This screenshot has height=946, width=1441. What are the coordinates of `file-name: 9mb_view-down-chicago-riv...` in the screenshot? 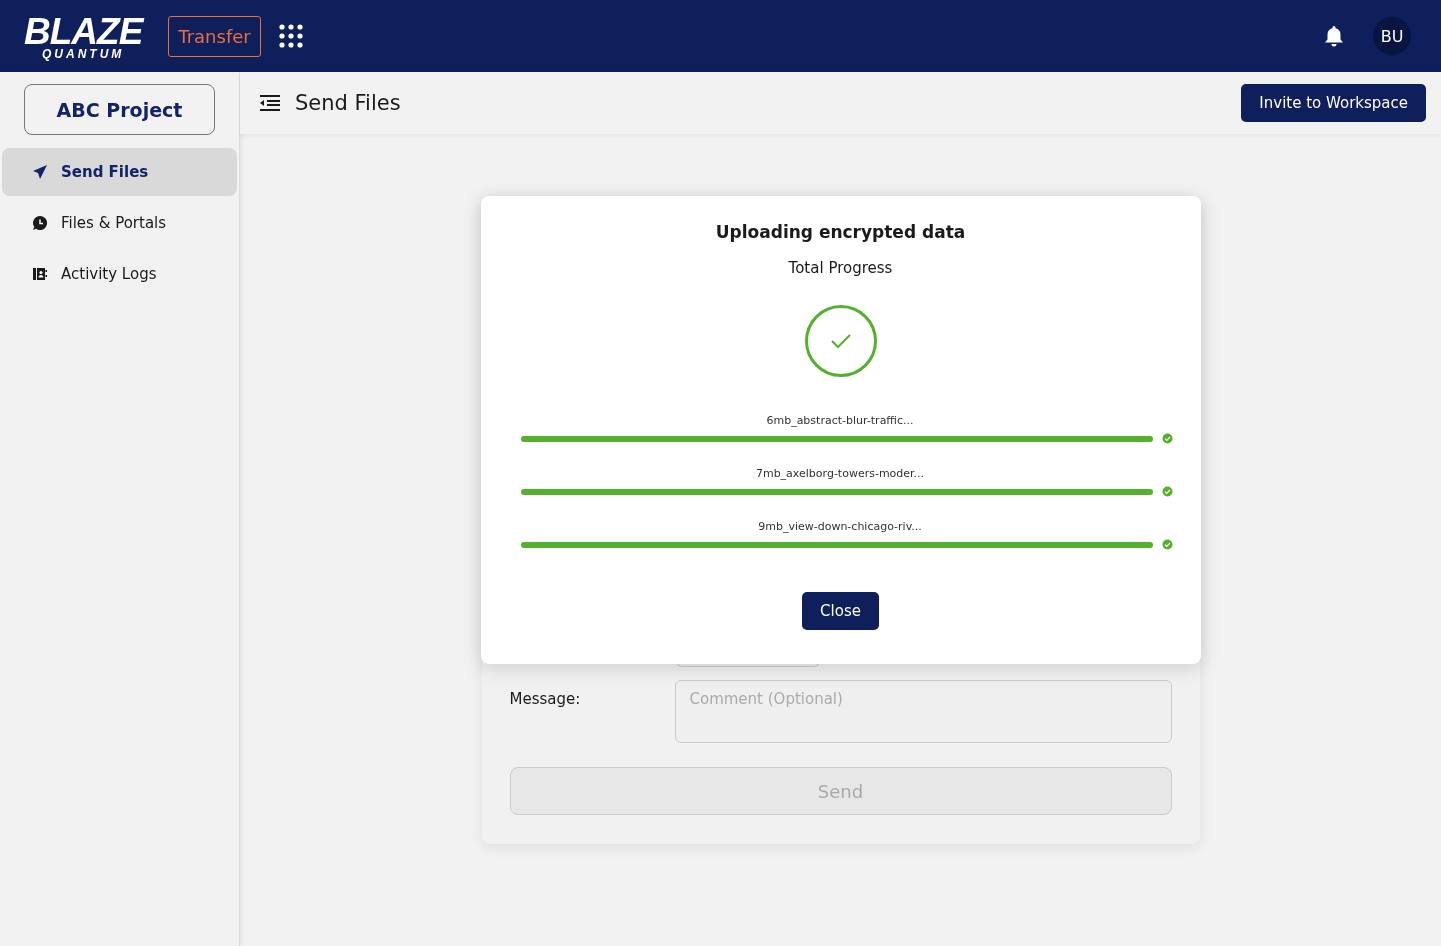 It's located at (840, 526).